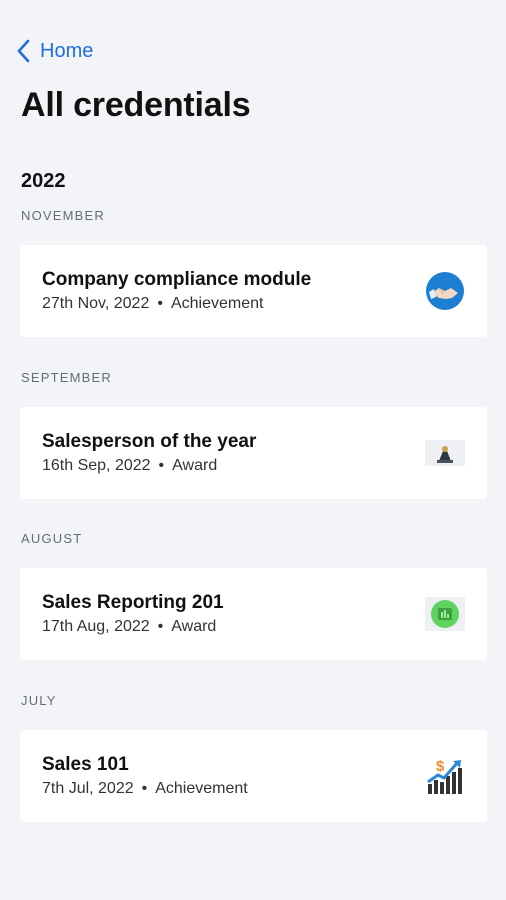 Image resolution: width=506 pixels, height=900 pixels. Describe the element at coordinates (177, 279) in the screenshot. I see `credential-title: Company compliance module` at that location.